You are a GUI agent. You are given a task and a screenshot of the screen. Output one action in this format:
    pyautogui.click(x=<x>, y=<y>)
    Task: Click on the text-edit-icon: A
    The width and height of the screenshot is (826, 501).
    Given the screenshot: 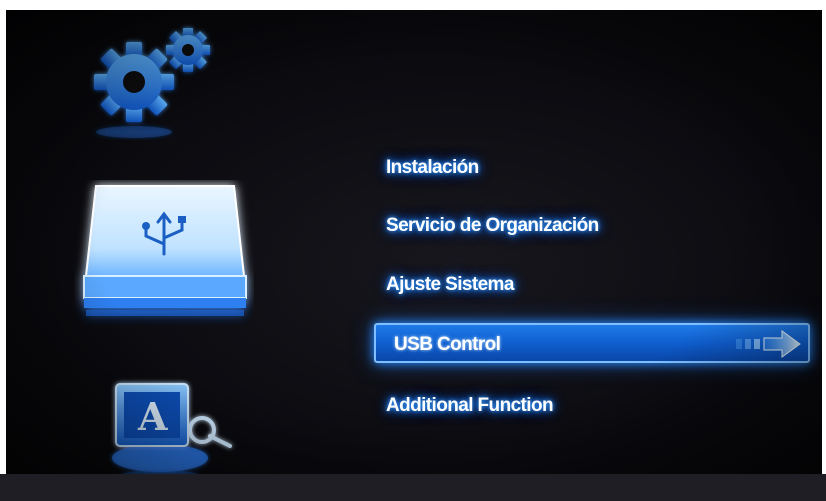 What is the action you would take?
    pyautogui.click(x=173, y=426)
    